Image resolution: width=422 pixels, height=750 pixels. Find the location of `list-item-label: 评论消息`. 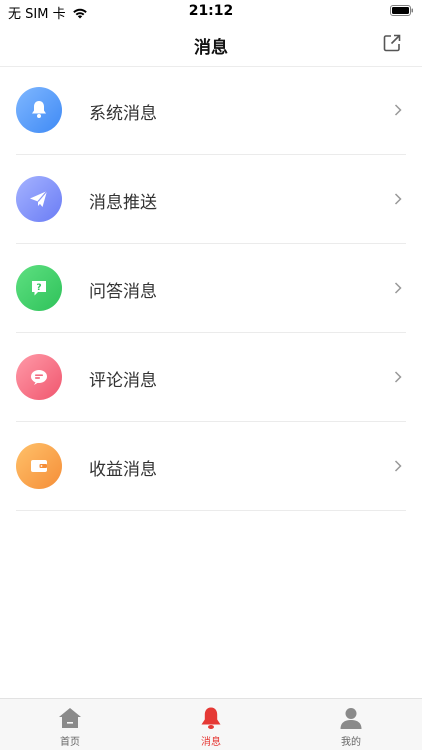

list-item-label: 评论消息 is located at coordinates (123, 381).